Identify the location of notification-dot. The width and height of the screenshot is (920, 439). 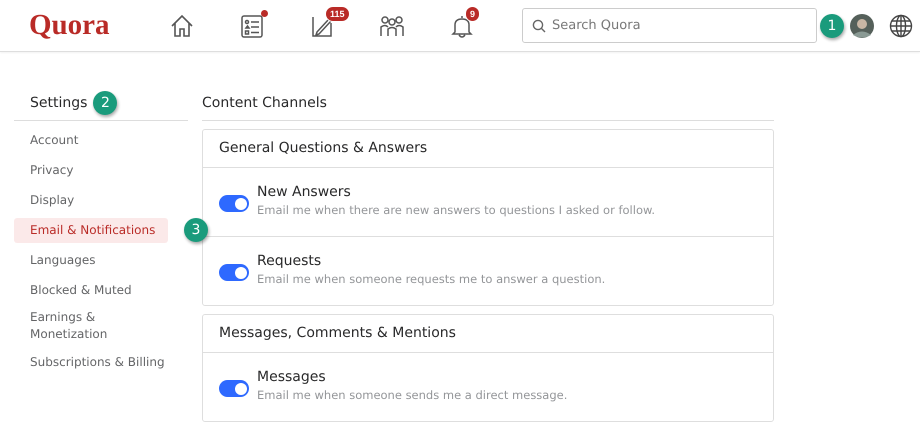
(264, 13).